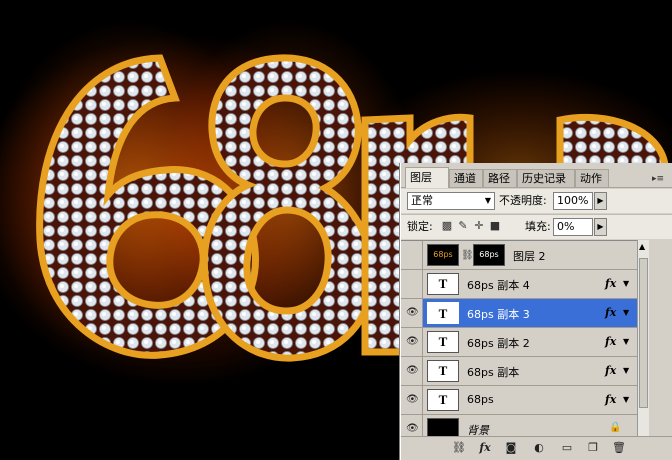 This screenshot has width=672, height=460. What do you see at coordinates (443, 255) in the screenshot?
I see `layer-thumbnail: 68ps` at bounding box center [443, 255].